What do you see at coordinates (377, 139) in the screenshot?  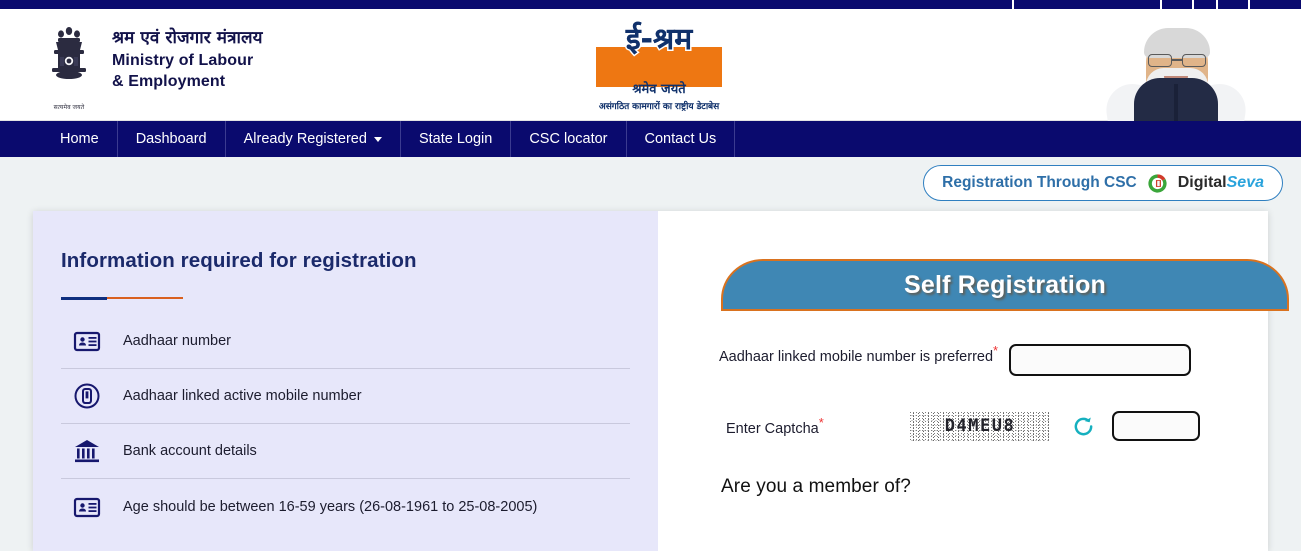 I see `chevron-down-icon` at bounding box center [377, 139].